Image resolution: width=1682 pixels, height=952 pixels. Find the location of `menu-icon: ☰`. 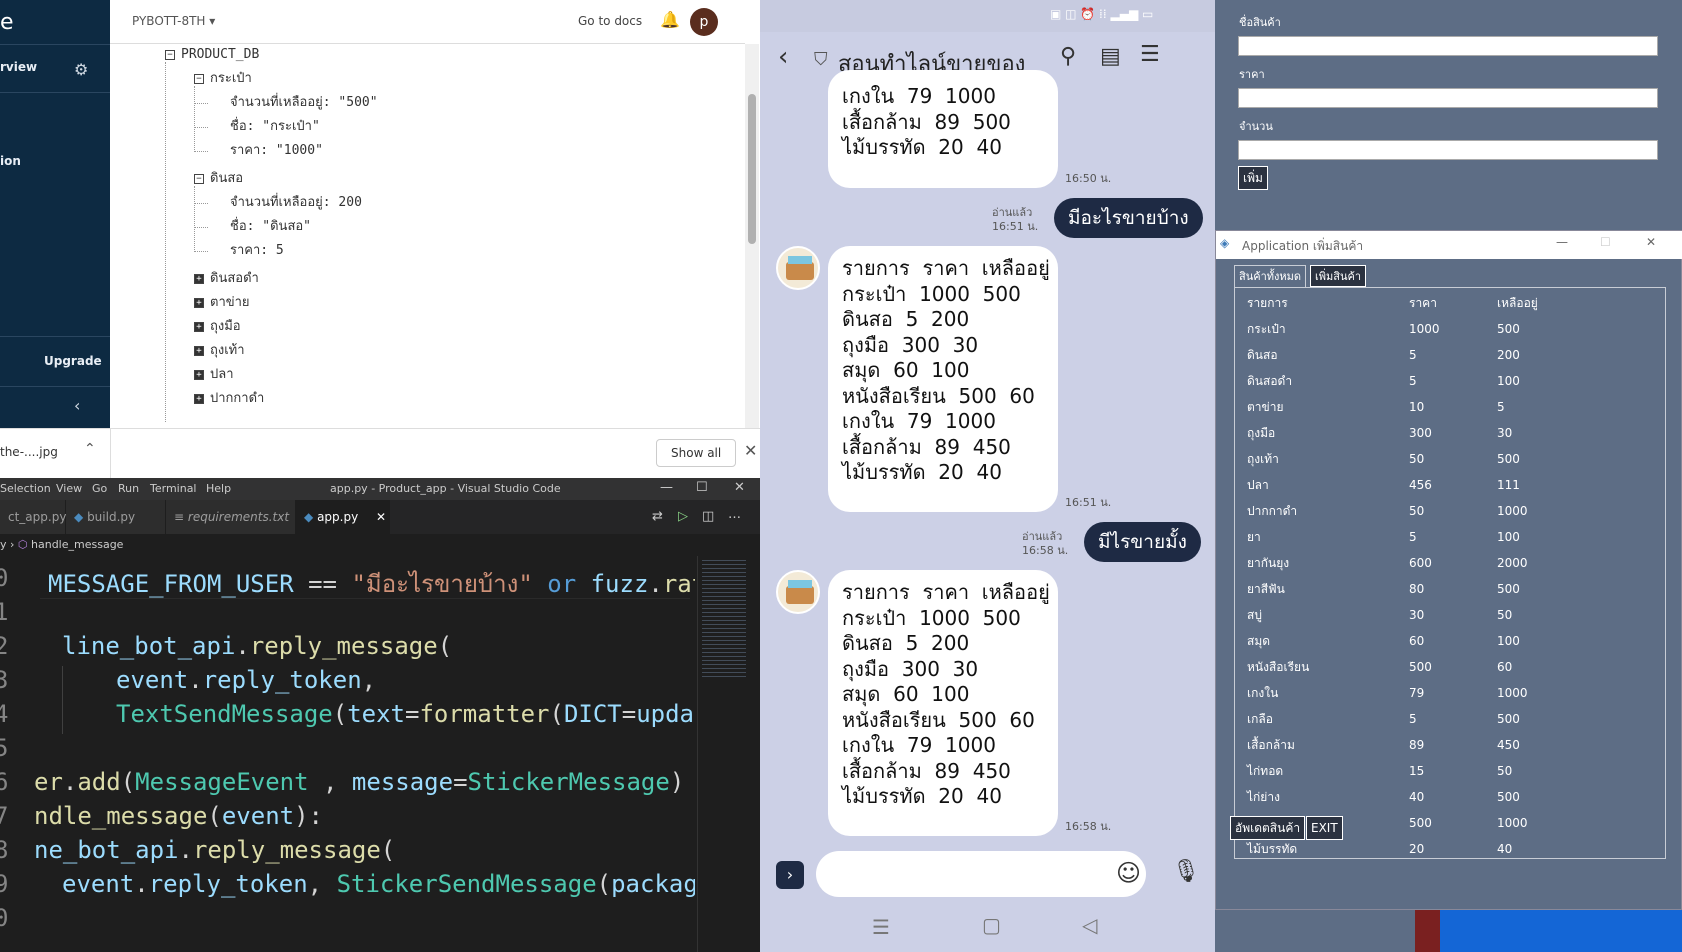

menu-icon: ☰ is located at coordinates (1150, 54).